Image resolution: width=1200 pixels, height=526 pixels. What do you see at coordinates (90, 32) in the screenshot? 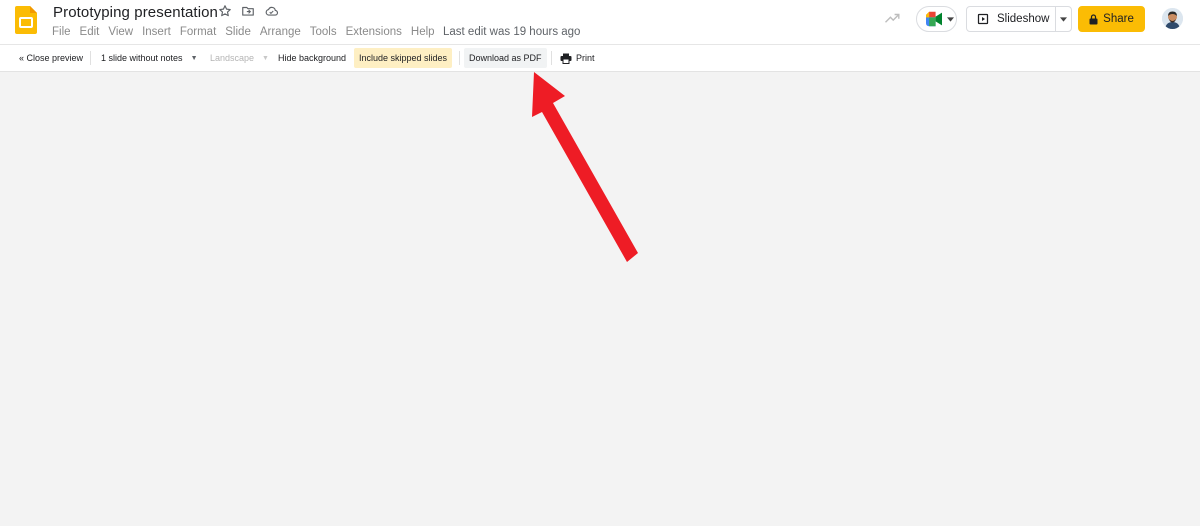
I see `menu-edit: Edit` at bounding box center [90, 32].